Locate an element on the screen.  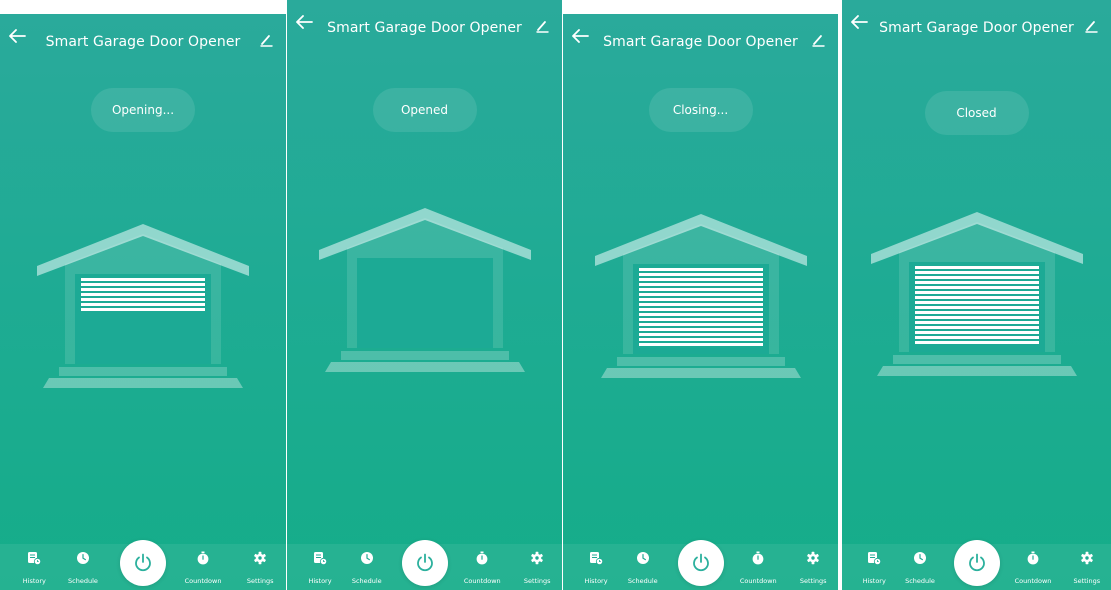
door-status-badge: Closed is located at coordinates (976, 113).